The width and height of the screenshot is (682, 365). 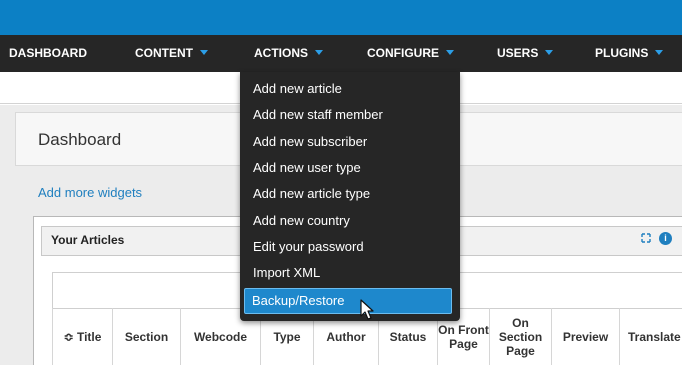 I want to click on column-header-preview: Preview, so click(x=585, y=336).